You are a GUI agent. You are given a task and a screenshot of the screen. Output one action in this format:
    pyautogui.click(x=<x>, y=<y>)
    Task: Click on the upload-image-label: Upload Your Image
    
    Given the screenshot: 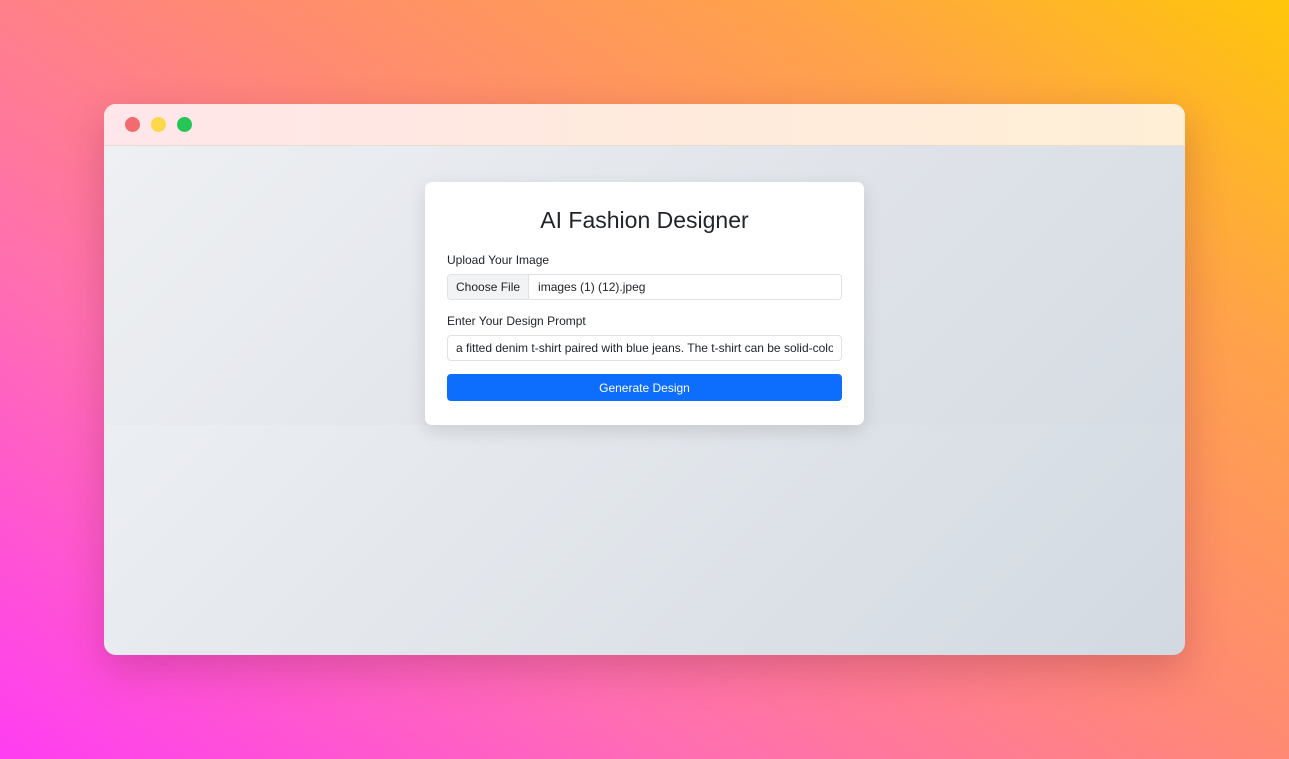 What is the action you would take?
    pyautogui.click(x=498, y=260)
    